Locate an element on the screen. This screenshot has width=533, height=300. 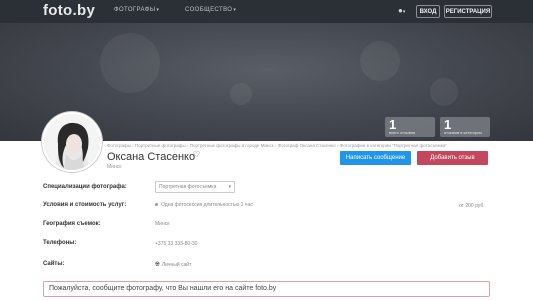
stat-category-reviews: 1 отзывов в категории is located at coordinates (465, 127).